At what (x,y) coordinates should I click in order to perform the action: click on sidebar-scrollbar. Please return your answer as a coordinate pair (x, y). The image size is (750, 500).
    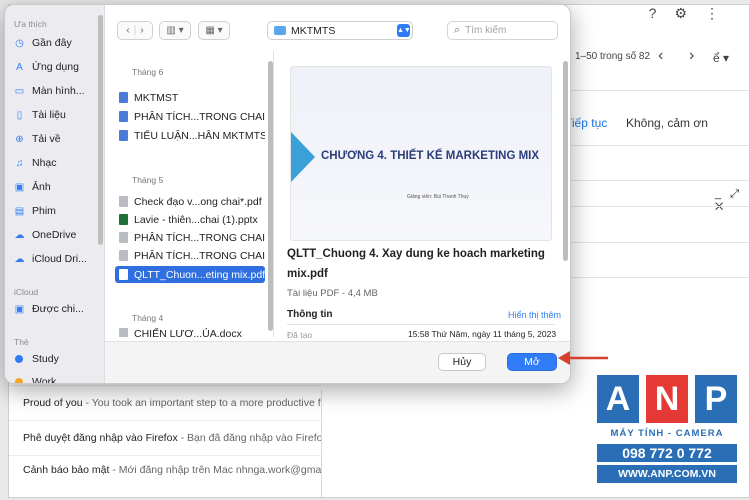
    Looking at the image, I should click on (100, 130).